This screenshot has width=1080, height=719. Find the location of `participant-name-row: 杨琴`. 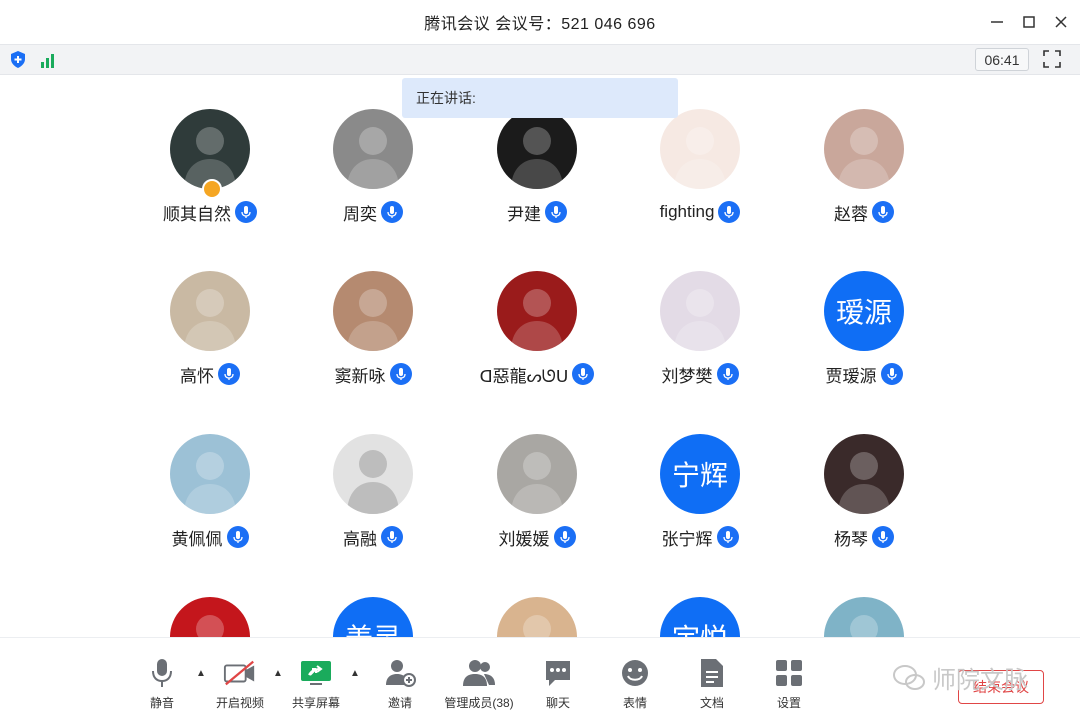

participant-name-row: 杨琴 is located at coordinates (864, 537).